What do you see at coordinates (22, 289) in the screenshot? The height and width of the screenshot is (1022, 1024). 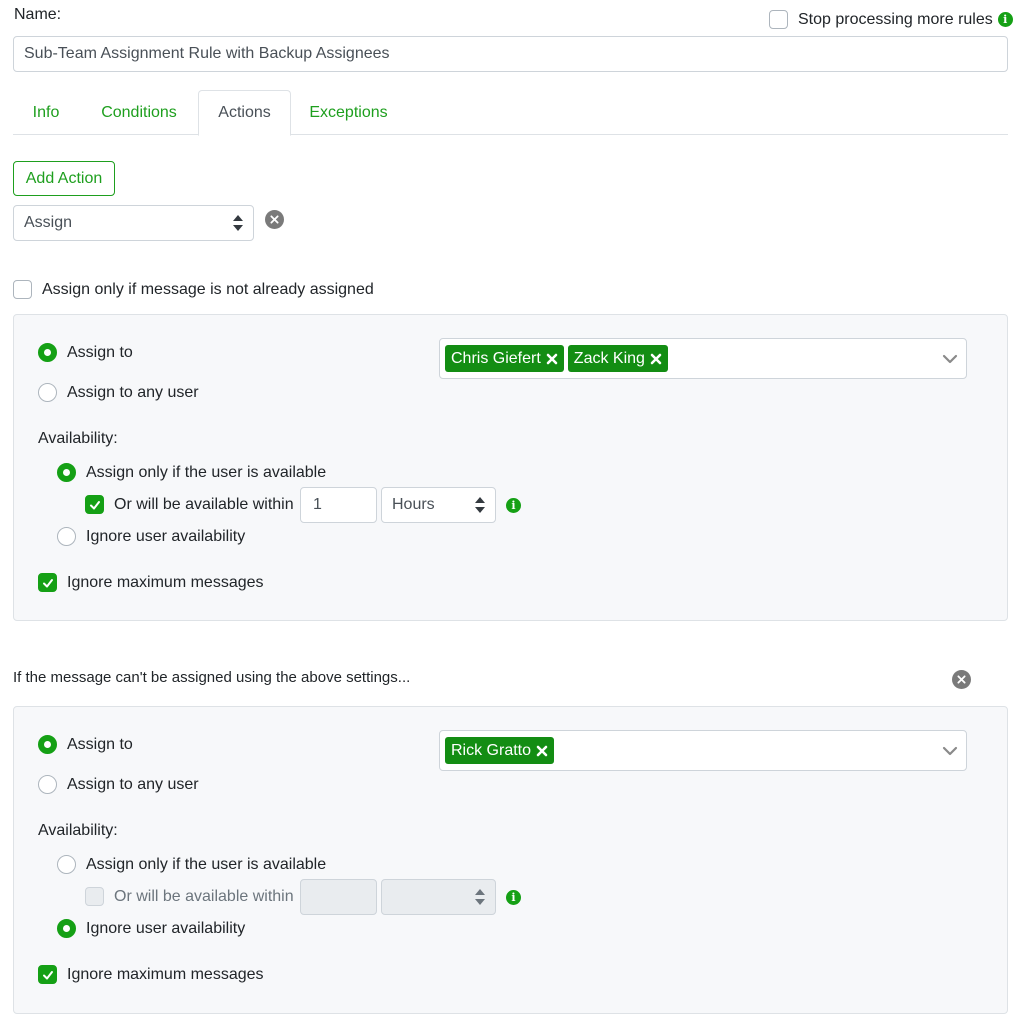 I see `assign-only-unassigned-checkbox` at bounding box center [22, 289].